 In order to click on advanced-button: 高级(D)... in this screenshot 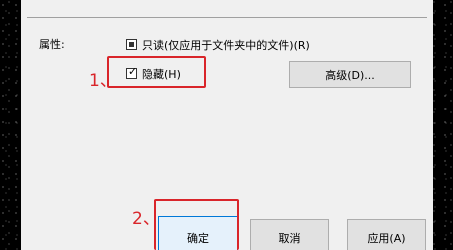, I will do `click(350, 74)`.